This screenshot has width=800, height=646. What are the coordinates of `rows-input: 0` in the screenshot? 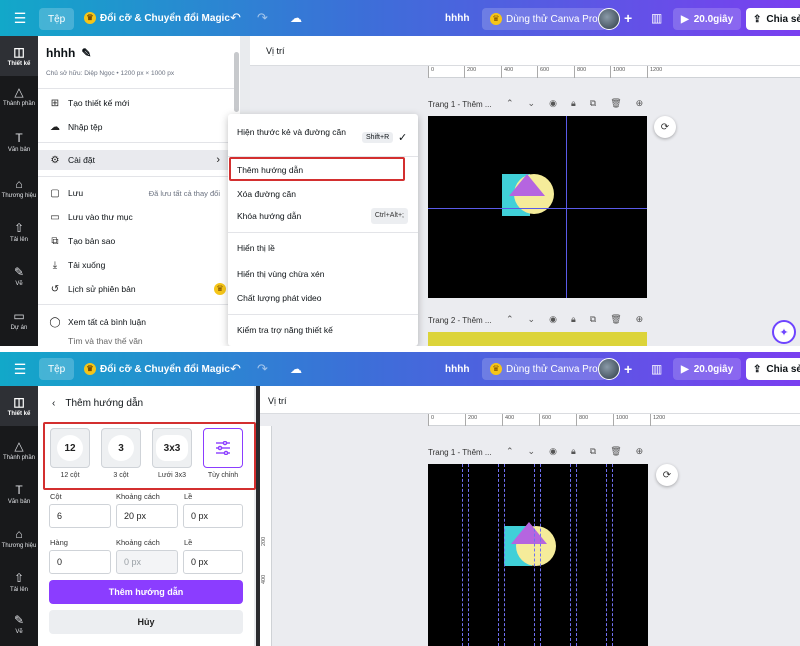 It's located at (80, 562).